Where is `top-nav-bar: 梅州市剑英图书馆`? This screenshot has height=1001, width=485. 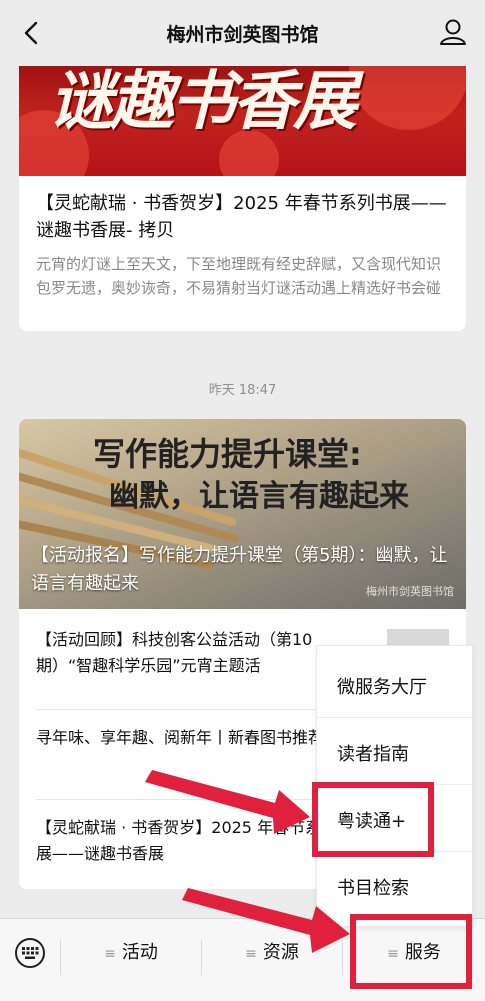 top-nav-bar: 梅州市剑英图书馆 is located at coordinates (242, 33).